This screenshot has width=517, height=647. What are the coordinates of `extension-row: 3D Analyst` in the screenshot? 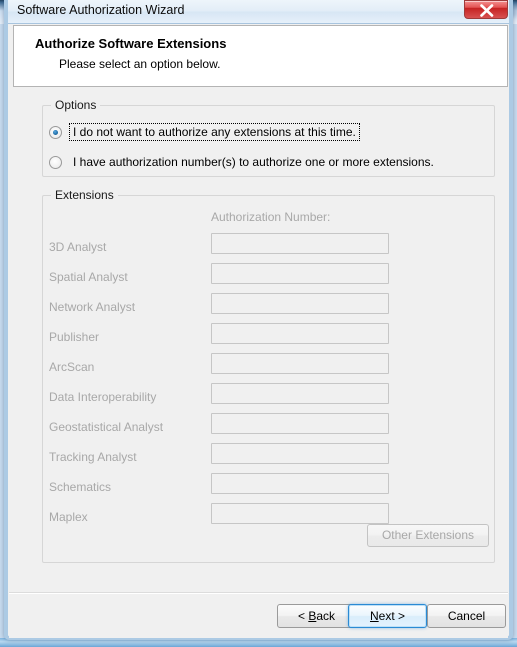 It's located at (268, 248).